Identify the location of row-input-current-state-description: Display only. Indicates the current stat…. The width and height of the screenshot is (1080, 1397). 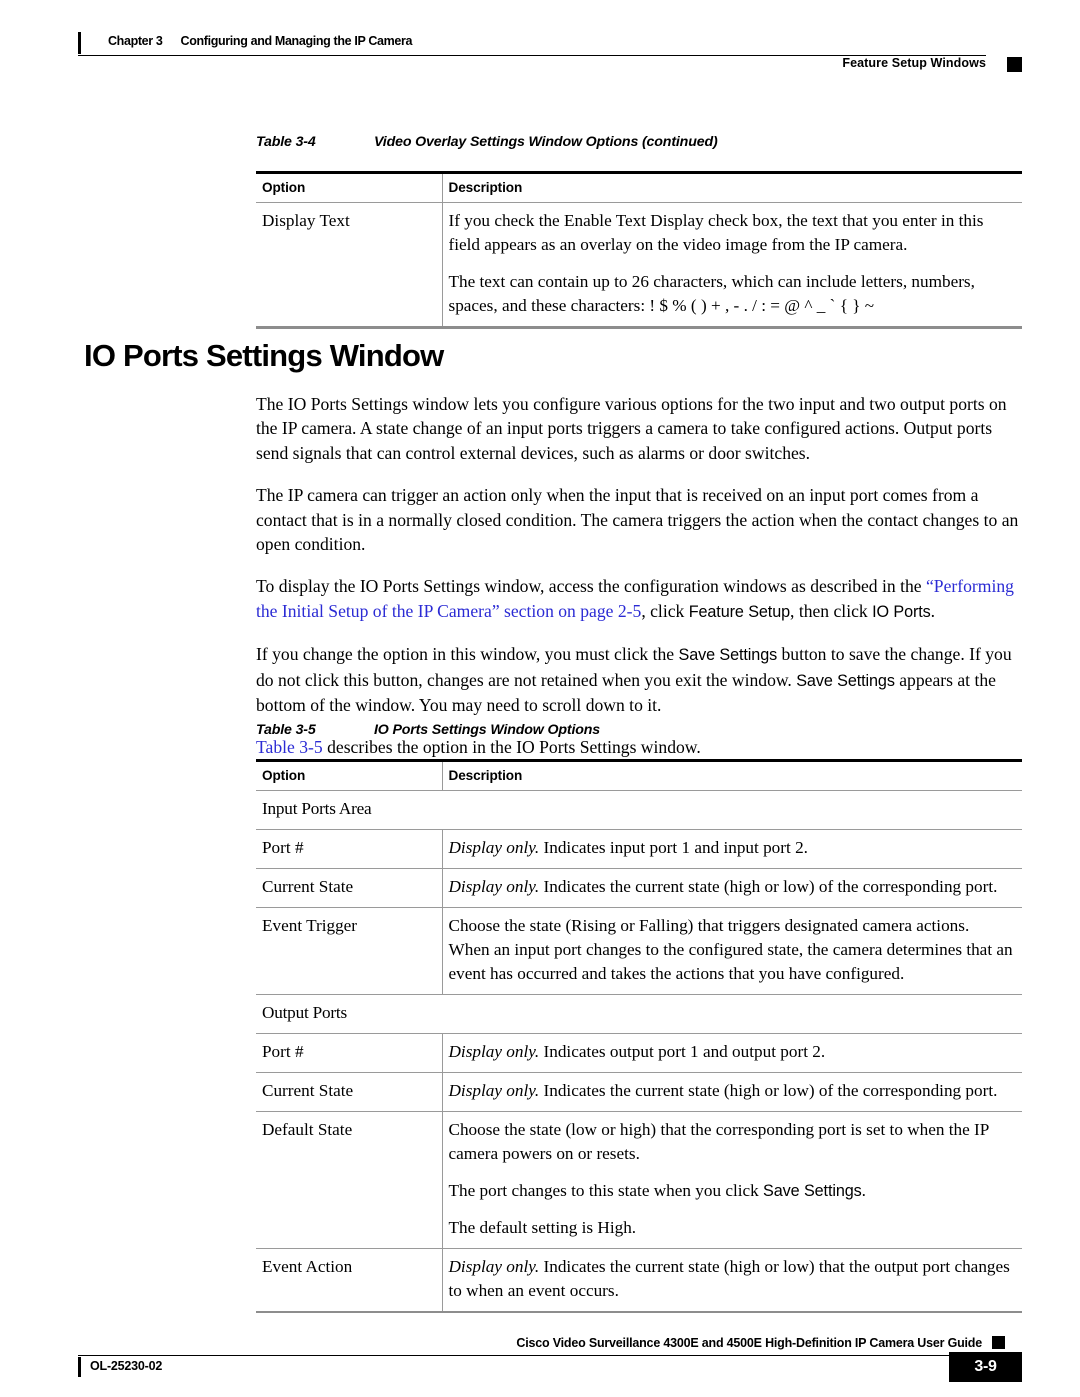
(732, 888).